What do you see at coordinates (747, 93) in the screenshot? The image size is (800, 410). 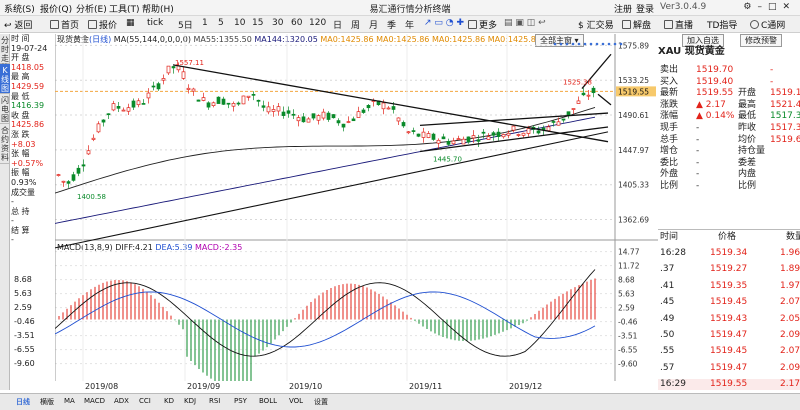 I see `quote-label-2: 开盘` at bounding box center [747, 93].